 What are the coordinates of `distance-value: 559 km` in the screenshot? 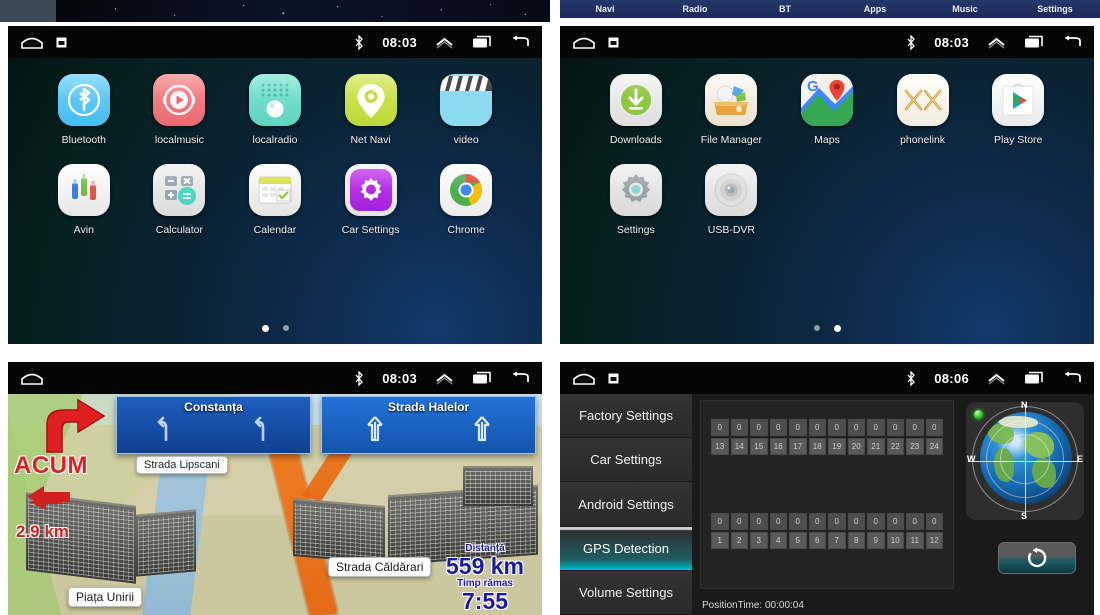 It's located at (484, 565).